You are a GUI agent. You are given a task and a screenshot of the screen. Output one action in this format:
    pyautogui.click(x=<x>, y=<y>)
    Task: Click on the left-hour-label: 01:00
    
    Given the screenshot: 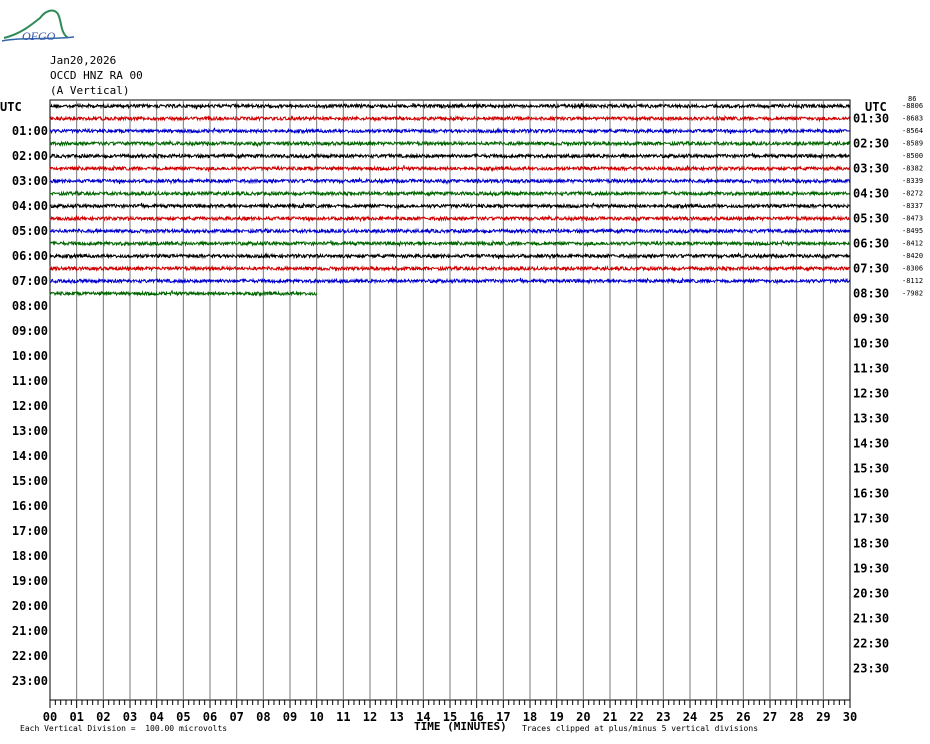 What is the action you would take?
    pyautogui.click(x=30, y=131)
    